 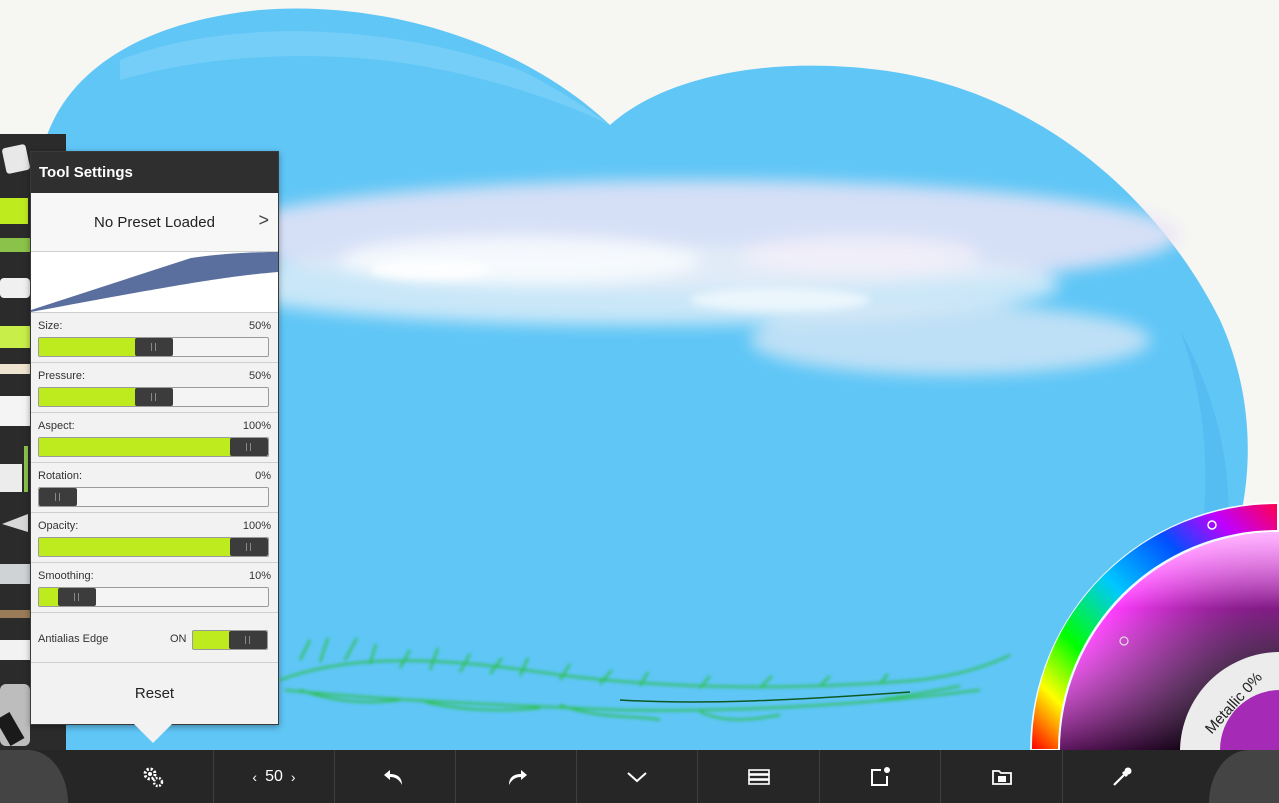 I want to click on eyedropper-button, so click(x=1122, y=776).